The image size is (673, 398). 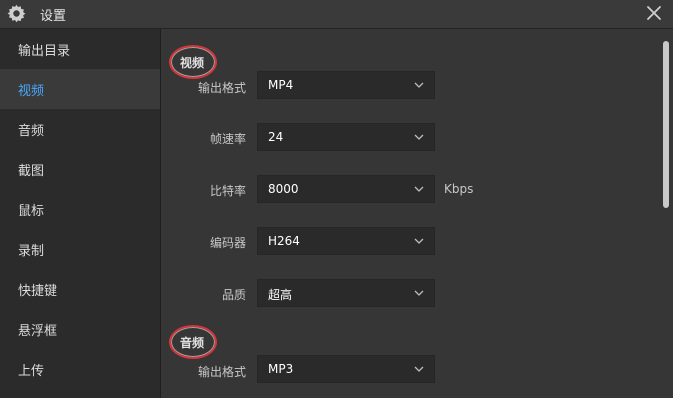 I want to click on sidebar-item-label: 悬浮框, so click(x=38, y=331).